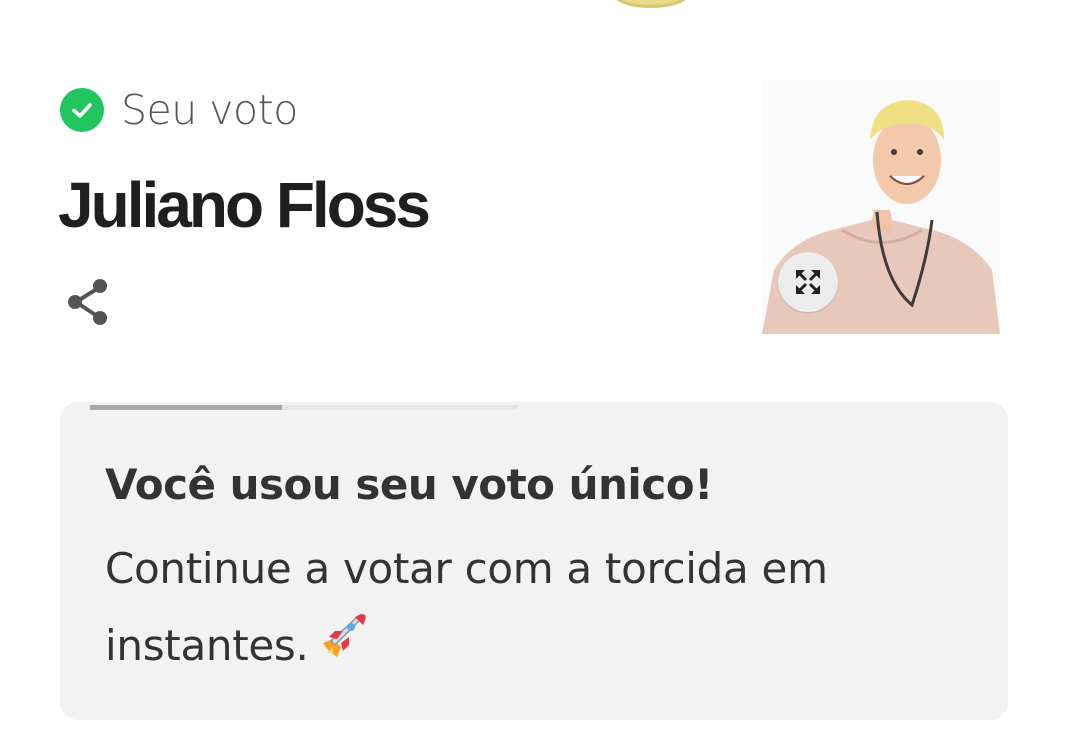 This screenshot has height=729, width=1074. I want to click on share-icon, so click(87, 302).